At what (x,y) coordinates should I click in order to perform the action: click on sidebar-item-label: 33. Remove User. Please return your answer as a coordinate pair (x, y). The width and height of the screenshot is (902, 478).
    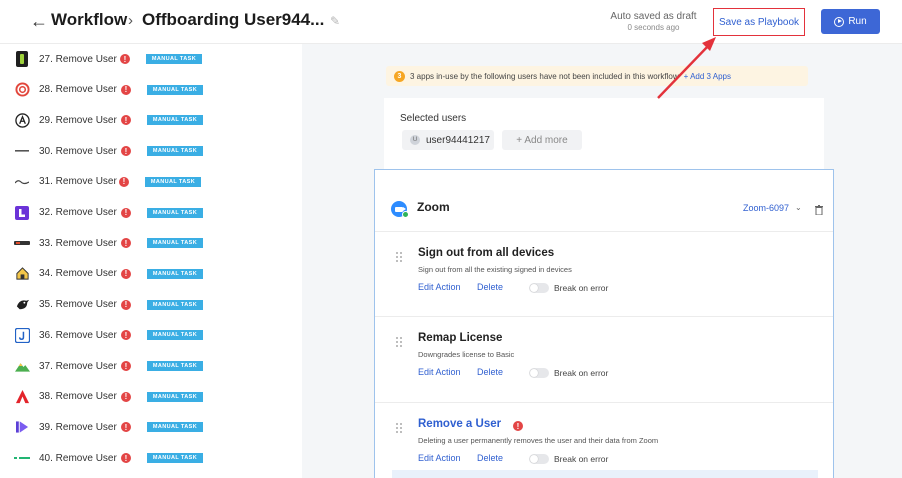
    Looking at the image, I should click on (78, 243).